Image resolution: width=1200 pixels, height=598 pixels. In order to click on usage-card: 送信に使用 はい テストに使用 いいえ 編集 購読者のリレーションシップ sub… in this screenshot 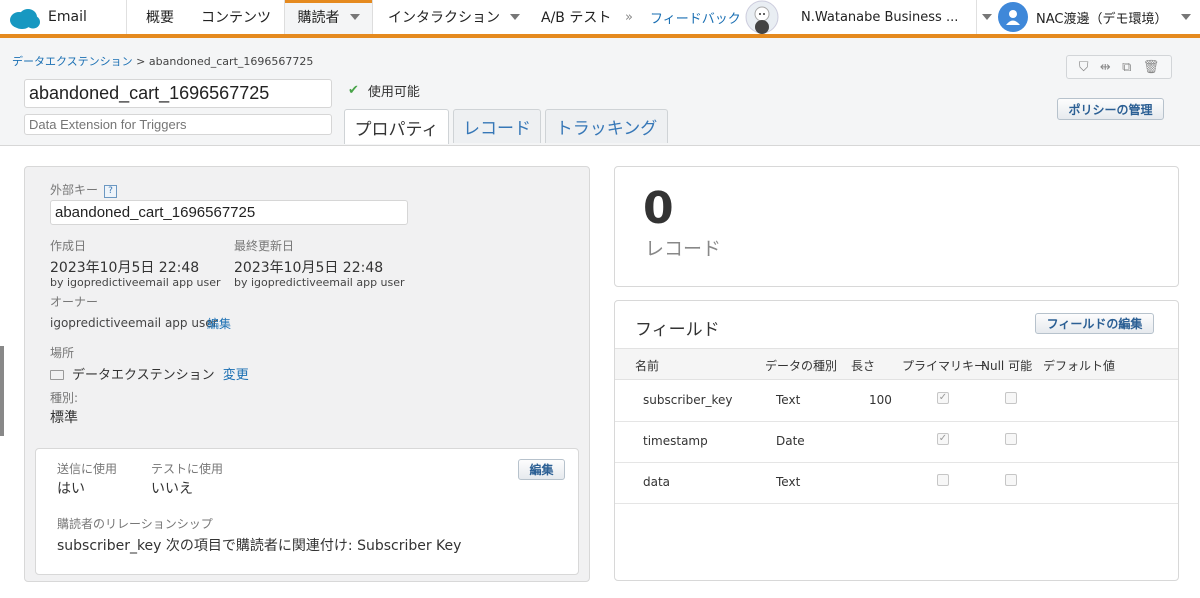, I will do `click(307, 511)`.